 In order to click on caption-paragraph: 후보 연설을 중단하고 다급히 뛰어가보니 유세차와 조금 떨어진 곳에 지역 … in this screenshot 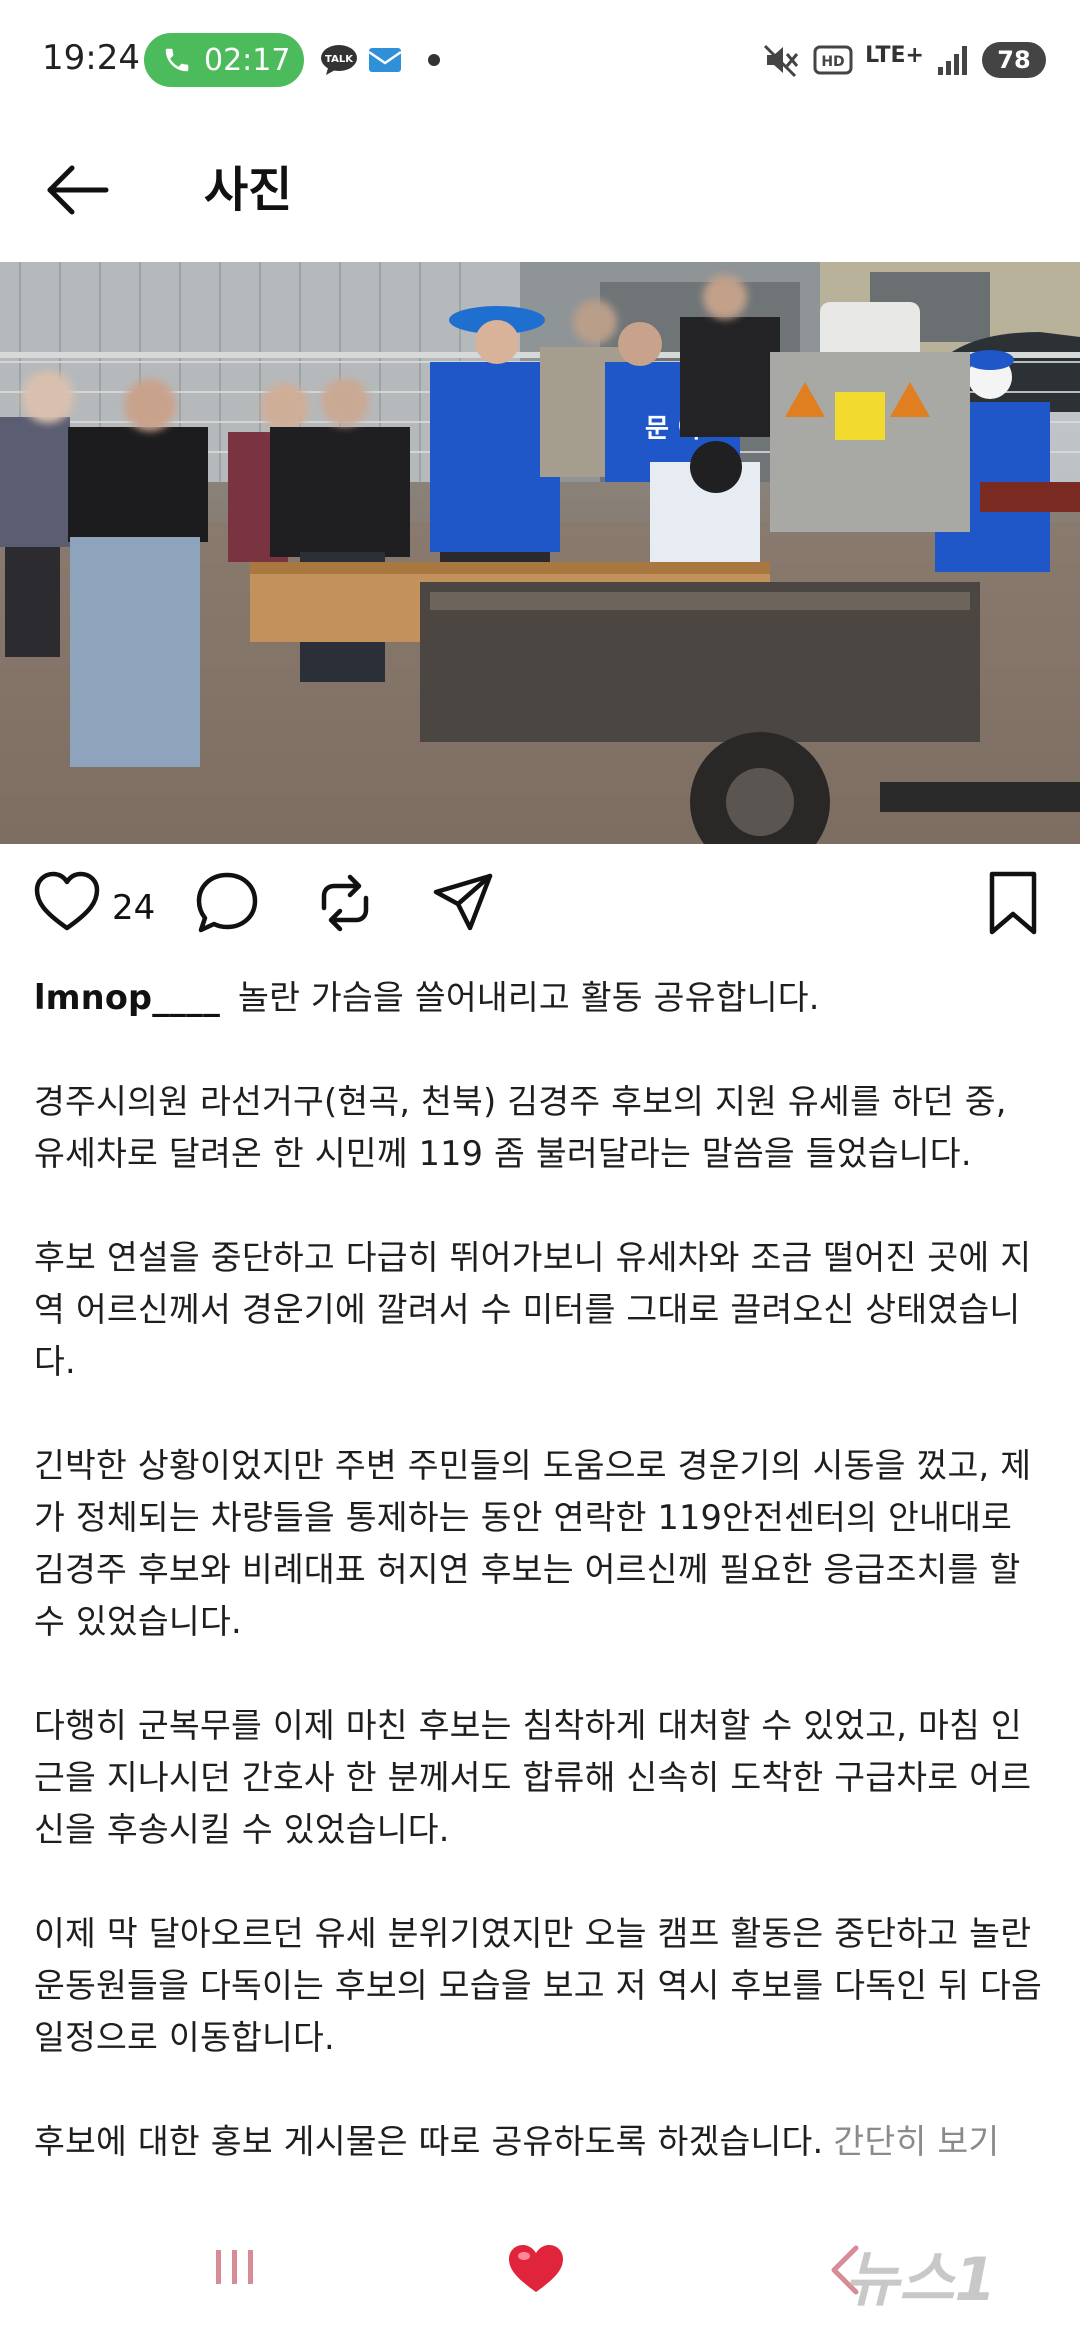, I will do `click(533, 1309)`.